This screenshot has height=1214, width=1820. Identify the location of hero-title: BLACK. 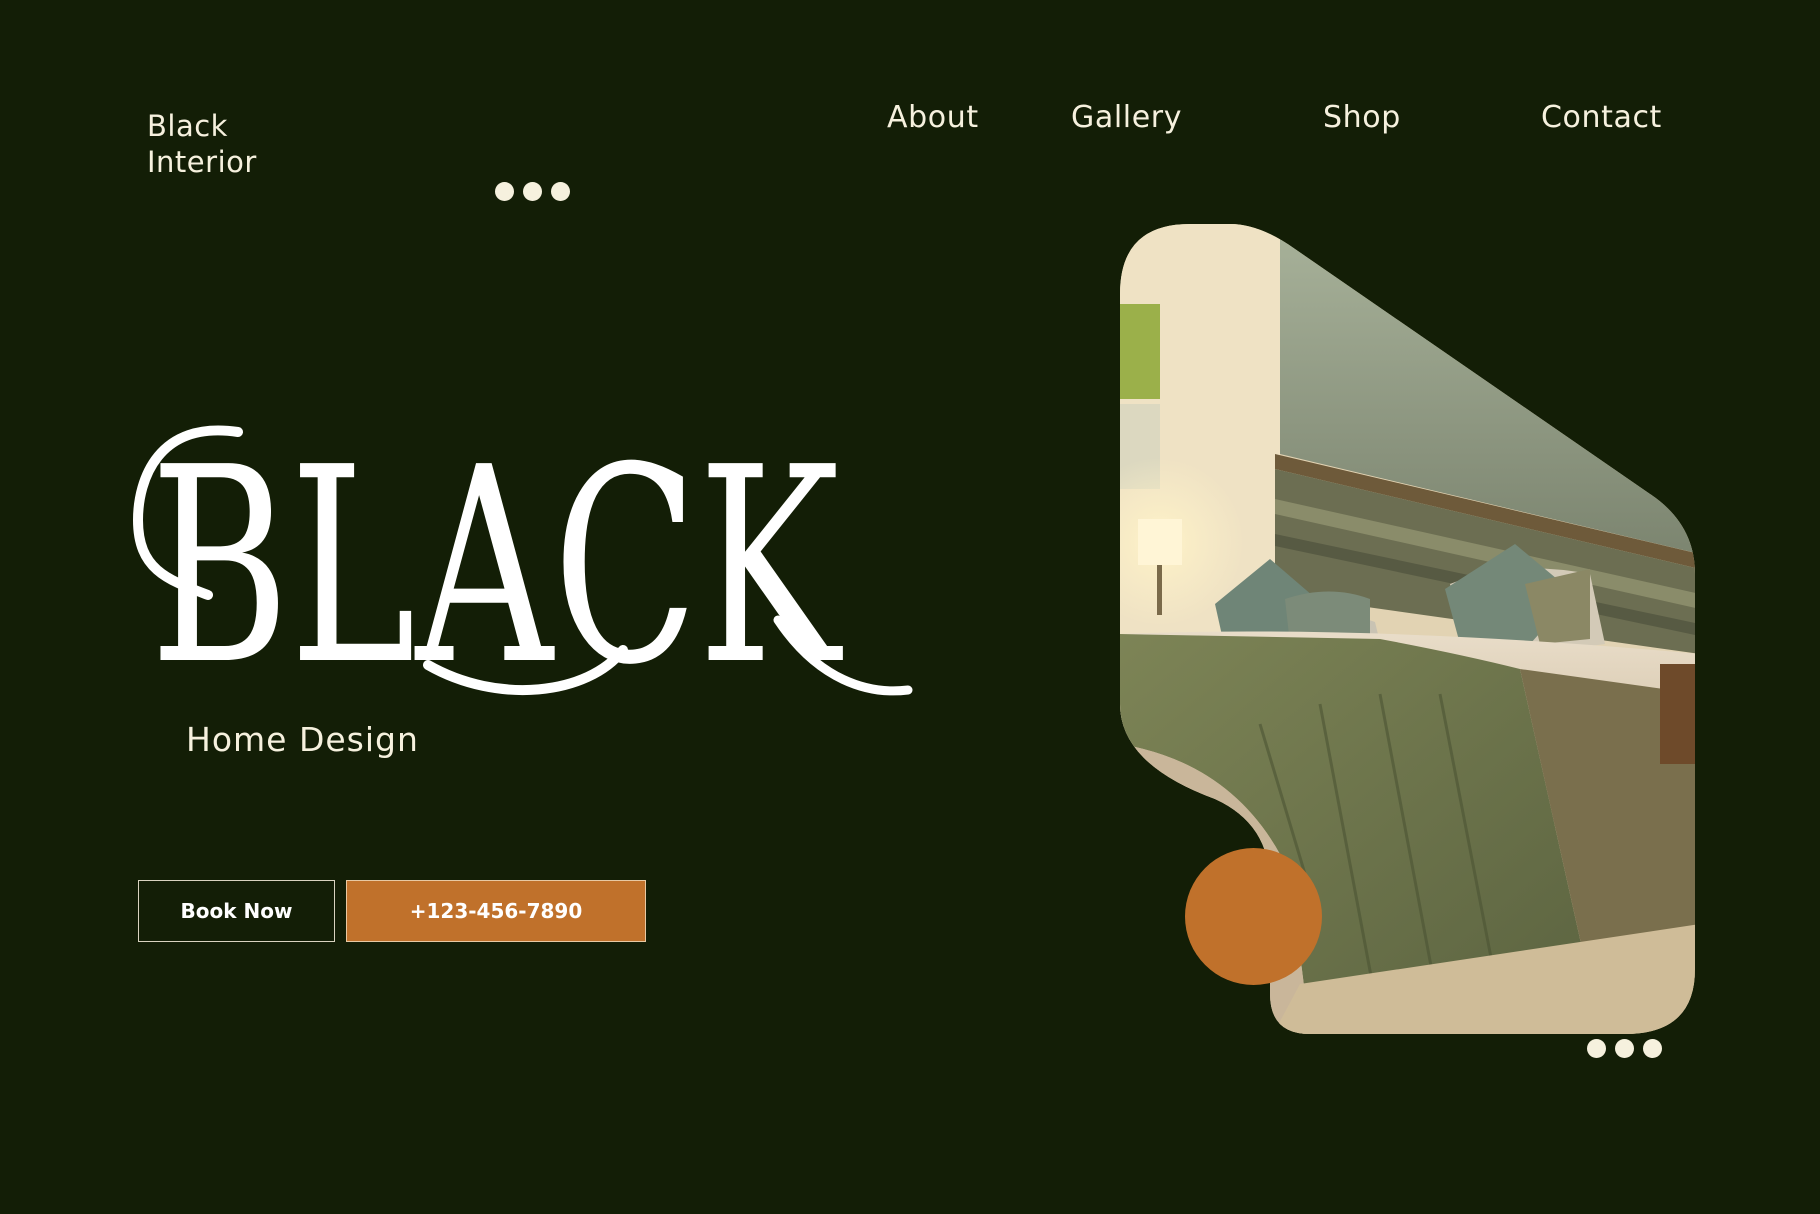
(522, 566).